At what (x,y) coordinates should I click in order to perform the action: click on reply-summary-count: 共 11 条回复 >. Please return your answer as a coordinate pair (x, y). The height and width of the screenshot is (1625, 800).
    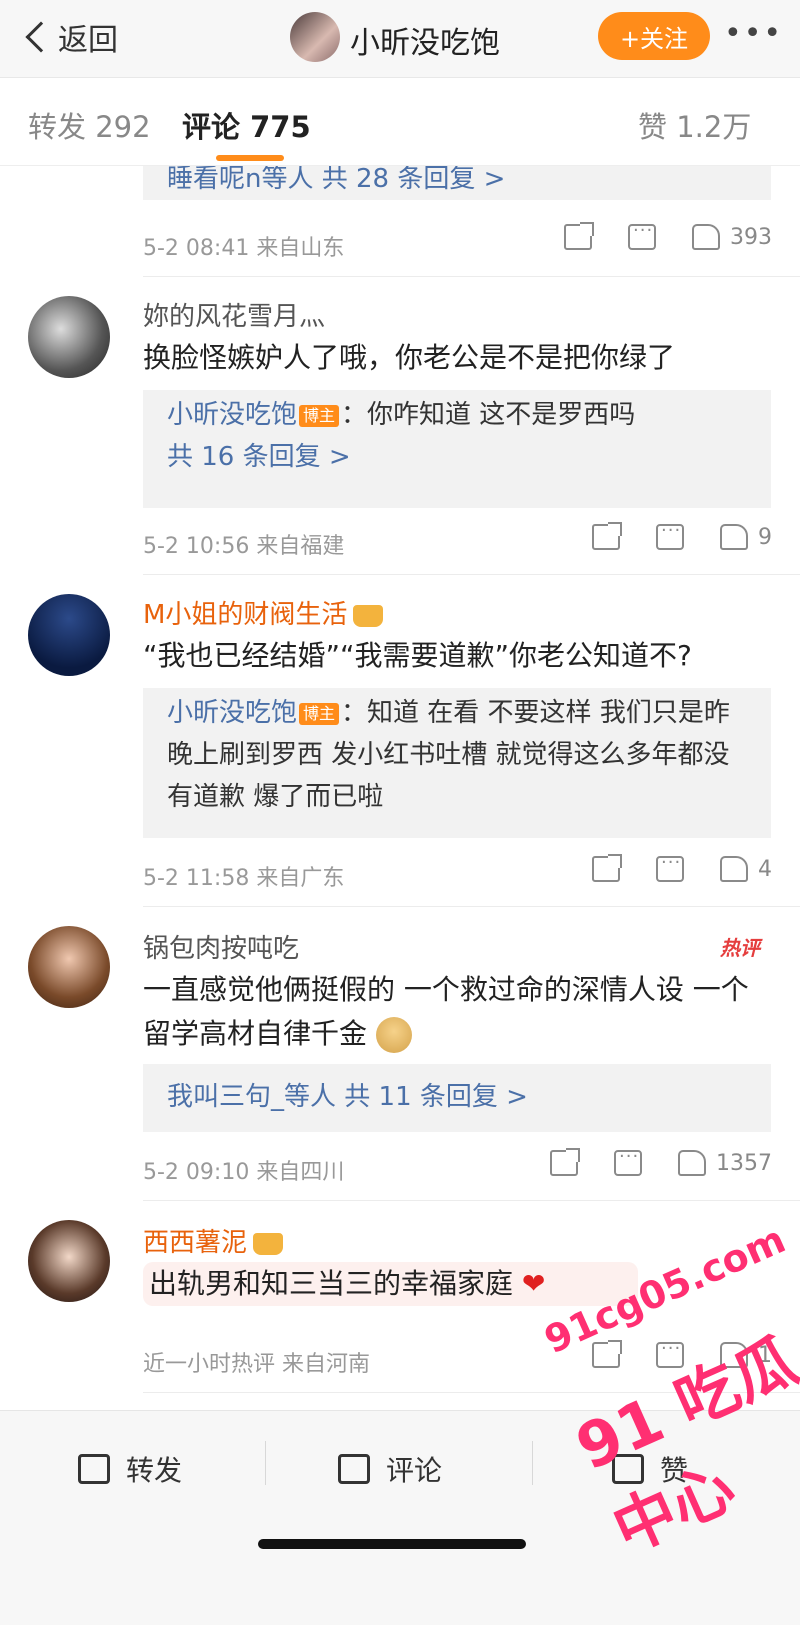
    Looking at the image, I should click on (436, 1097).